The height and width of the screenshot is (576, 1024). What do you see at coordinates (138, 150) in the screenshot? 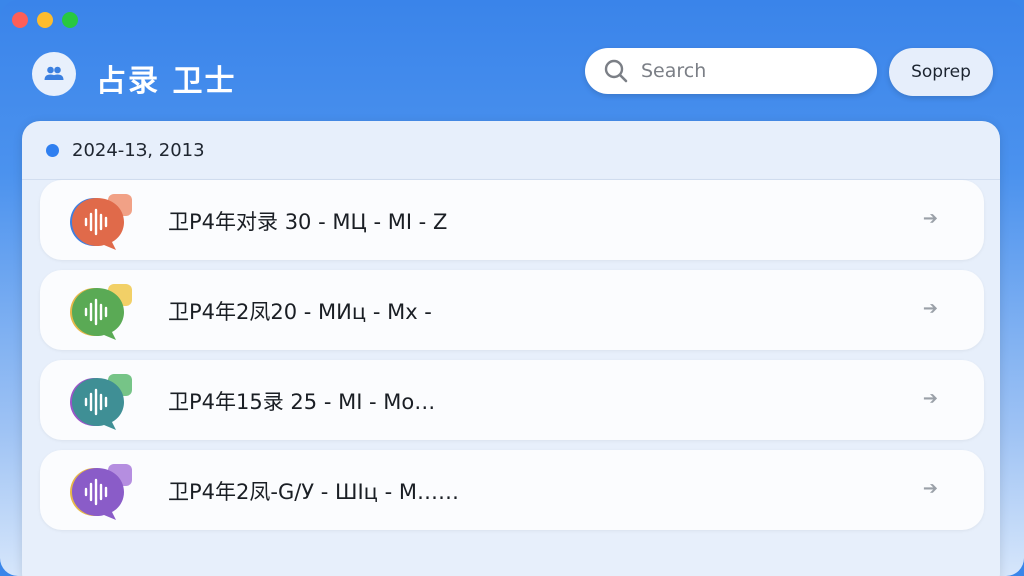
I see `group-date: 2024-1З, 2013` at bounding box center [138, 150].